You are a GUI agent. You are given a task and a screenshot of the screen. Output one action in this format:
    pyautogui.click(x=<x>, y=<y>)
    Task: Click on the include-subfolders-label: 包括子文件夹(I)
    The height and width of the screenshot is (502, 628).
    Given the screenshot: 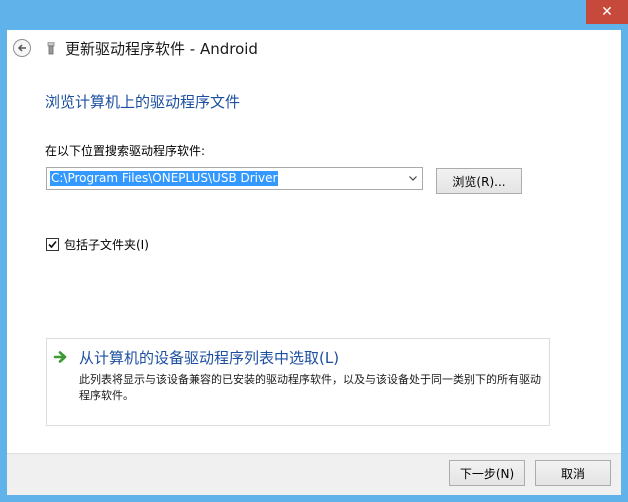 What is the action you would take?
    pyautogui.click(x=106, y=244)
    